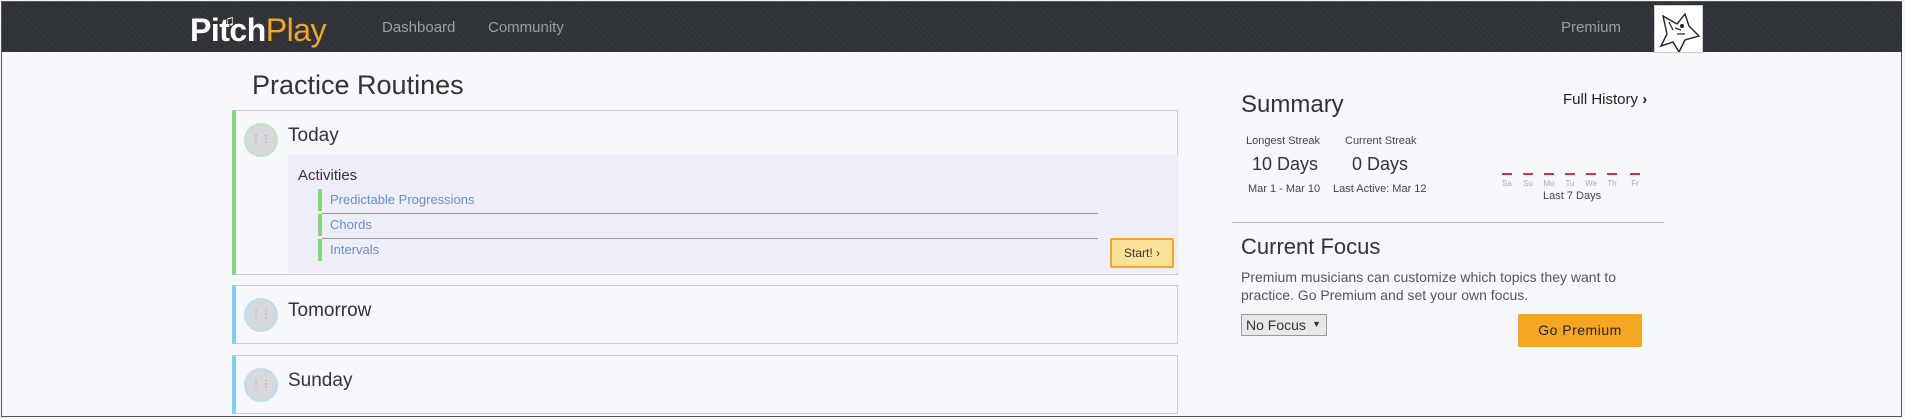 The image size is (1905, 419). What do you see at coordinates (258, 30) in the screenshot?
I see `pitchplay-logo: ♫ PitchPlay` at bounding box center [258, 30].